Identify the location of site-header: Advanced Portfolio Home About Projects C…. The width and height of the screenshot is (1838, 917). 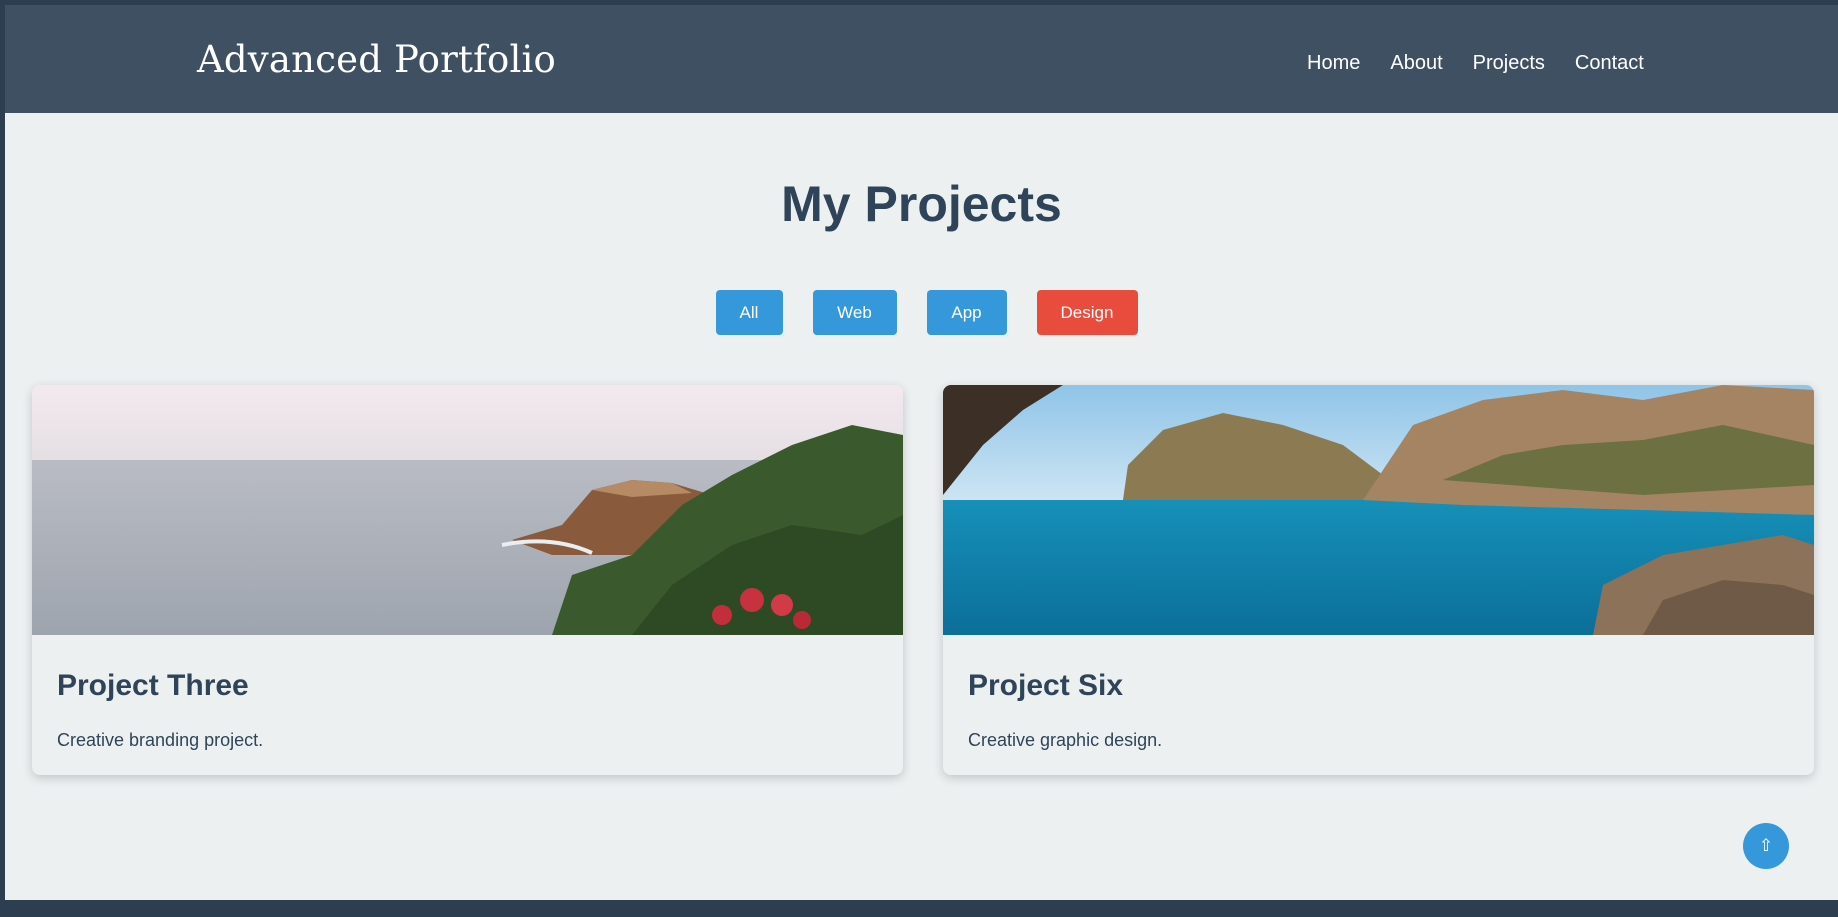
(921, 59).